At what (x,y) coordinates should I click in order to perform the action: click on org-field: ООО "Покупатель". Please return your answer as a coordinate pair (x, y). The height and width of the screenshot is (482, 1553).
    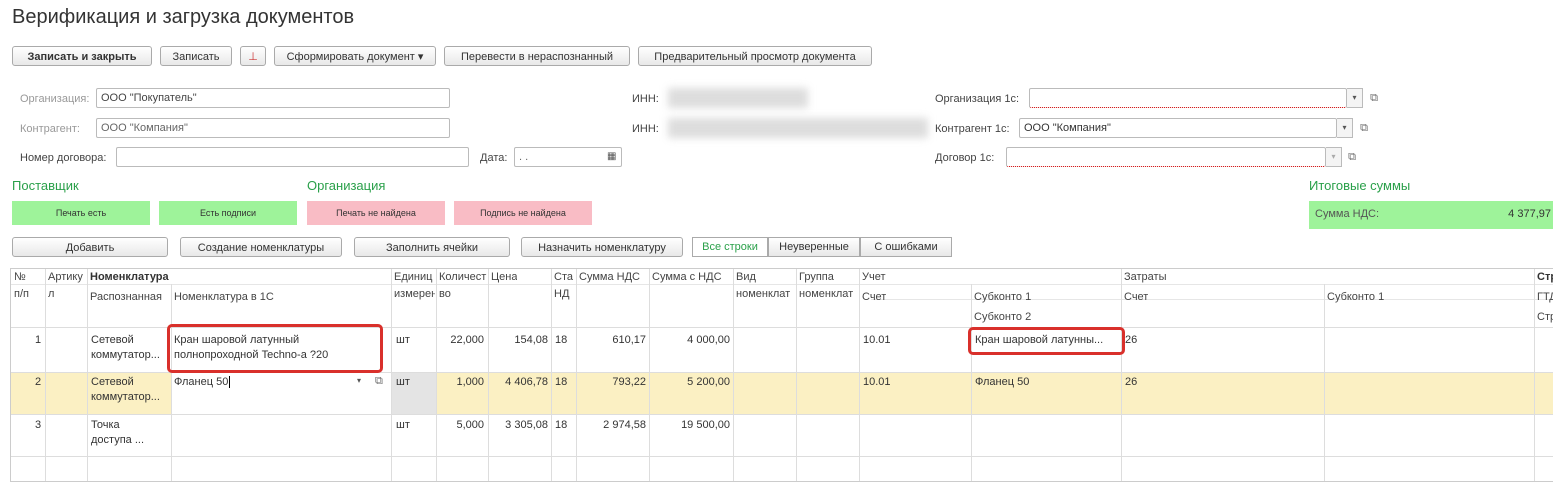
    Looking at the image, I should click on (273, 98).